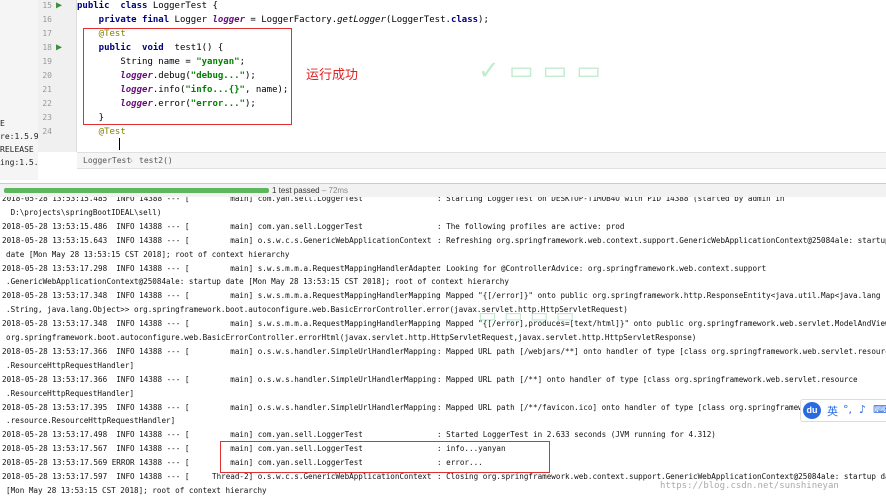 The height and width of the screenshot is (500, 886). What do you see at coordinates (332, 75) in the screenshot?
I see `run-success-annotation: 运行成功` at bounding box center [332, 75].